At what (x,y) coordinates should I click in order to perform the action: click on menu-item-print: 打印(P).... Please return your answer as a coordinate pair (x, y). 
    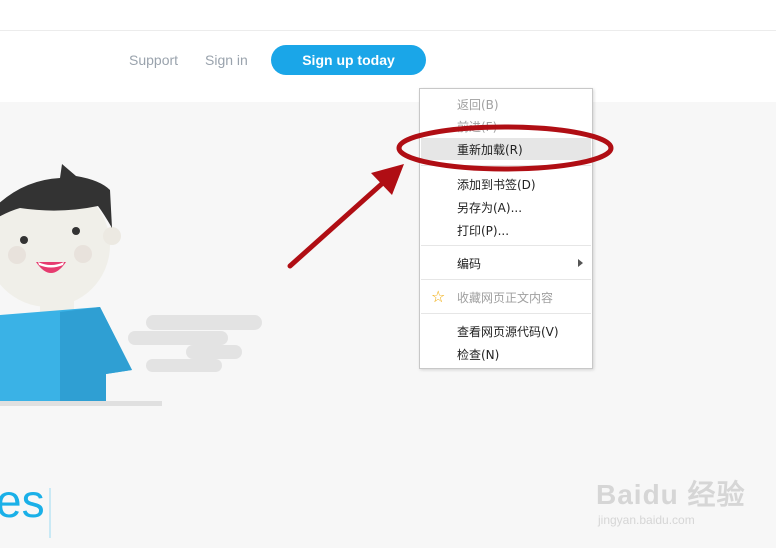
    Looking at the image, I should click on (506, 230).